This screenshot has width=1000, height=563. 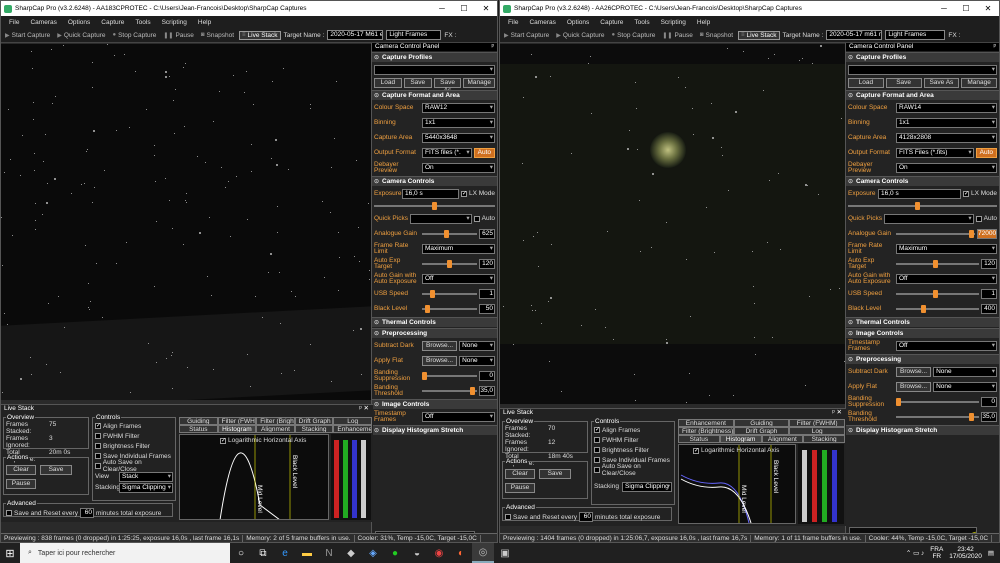 I want to click on minimize-button: ─, so click(x=442, y=8).